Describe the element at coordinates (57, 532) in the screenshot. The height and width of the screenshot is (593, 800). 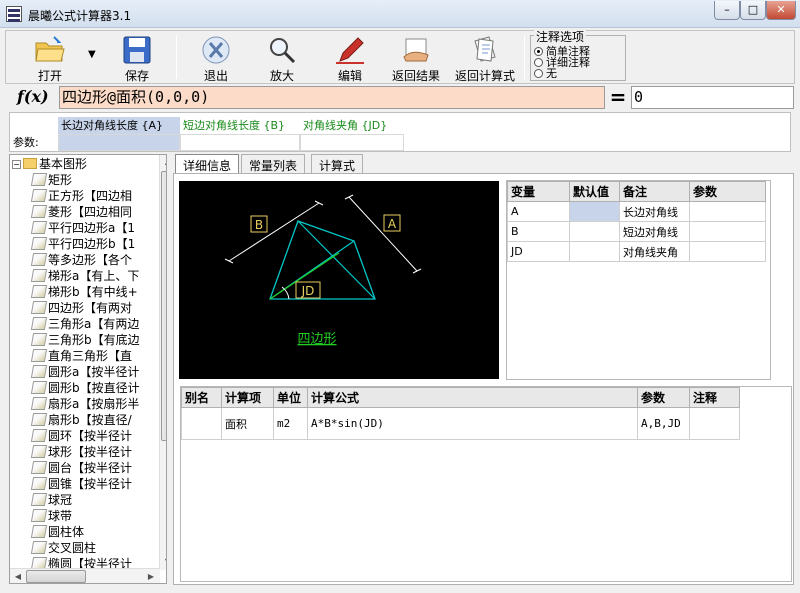
I see `tree-item: 圆柱体` at that location.